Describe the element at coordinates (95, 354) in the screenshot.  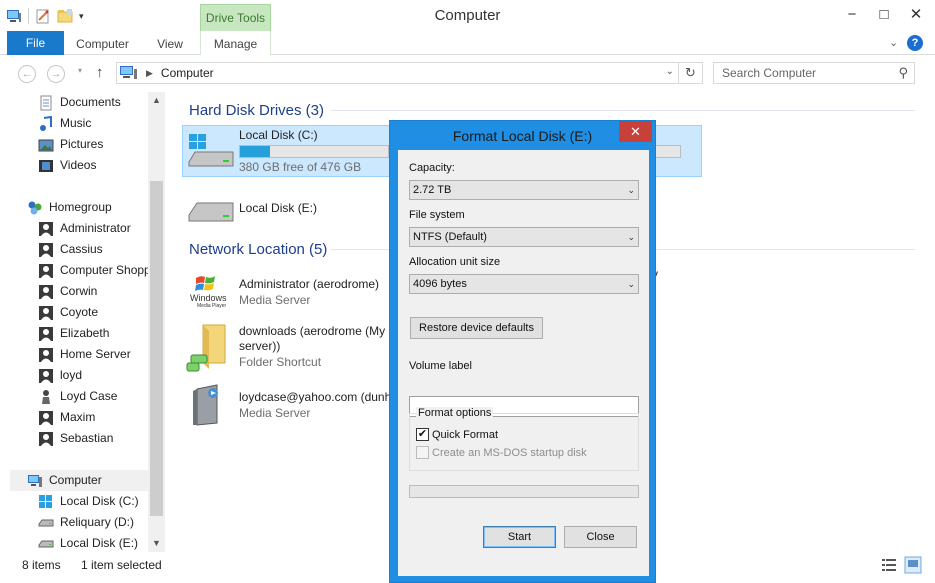
I see `nav-item-label: Home Server` at that location.